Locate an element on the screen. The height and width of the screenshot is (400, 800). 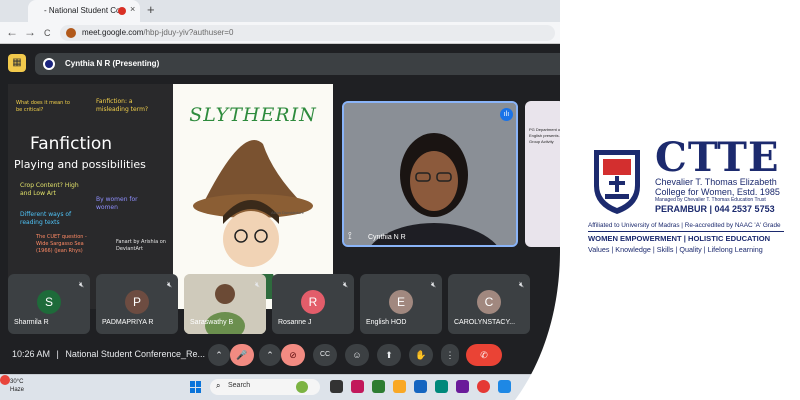
logo-divider is located at coordinates (686, 231).